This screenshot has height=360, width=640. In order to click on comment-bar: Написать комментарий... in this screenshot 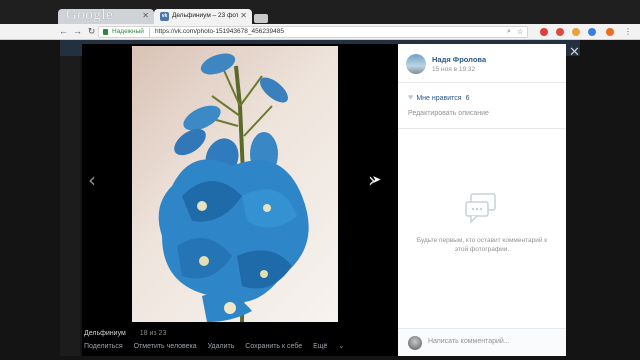, I will do `click(482, 342)`.